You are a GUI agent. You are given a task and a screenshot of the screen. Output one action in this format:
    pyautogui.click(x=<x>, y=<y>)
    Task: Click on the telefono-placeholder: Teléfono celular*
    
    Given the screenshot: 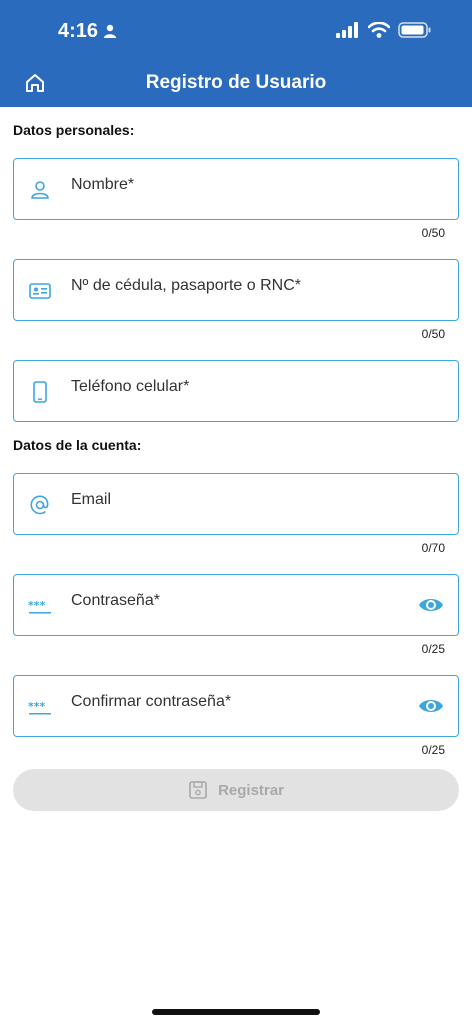 What is the action you would take?
    pyautogui.click(x=130, y=386)
    